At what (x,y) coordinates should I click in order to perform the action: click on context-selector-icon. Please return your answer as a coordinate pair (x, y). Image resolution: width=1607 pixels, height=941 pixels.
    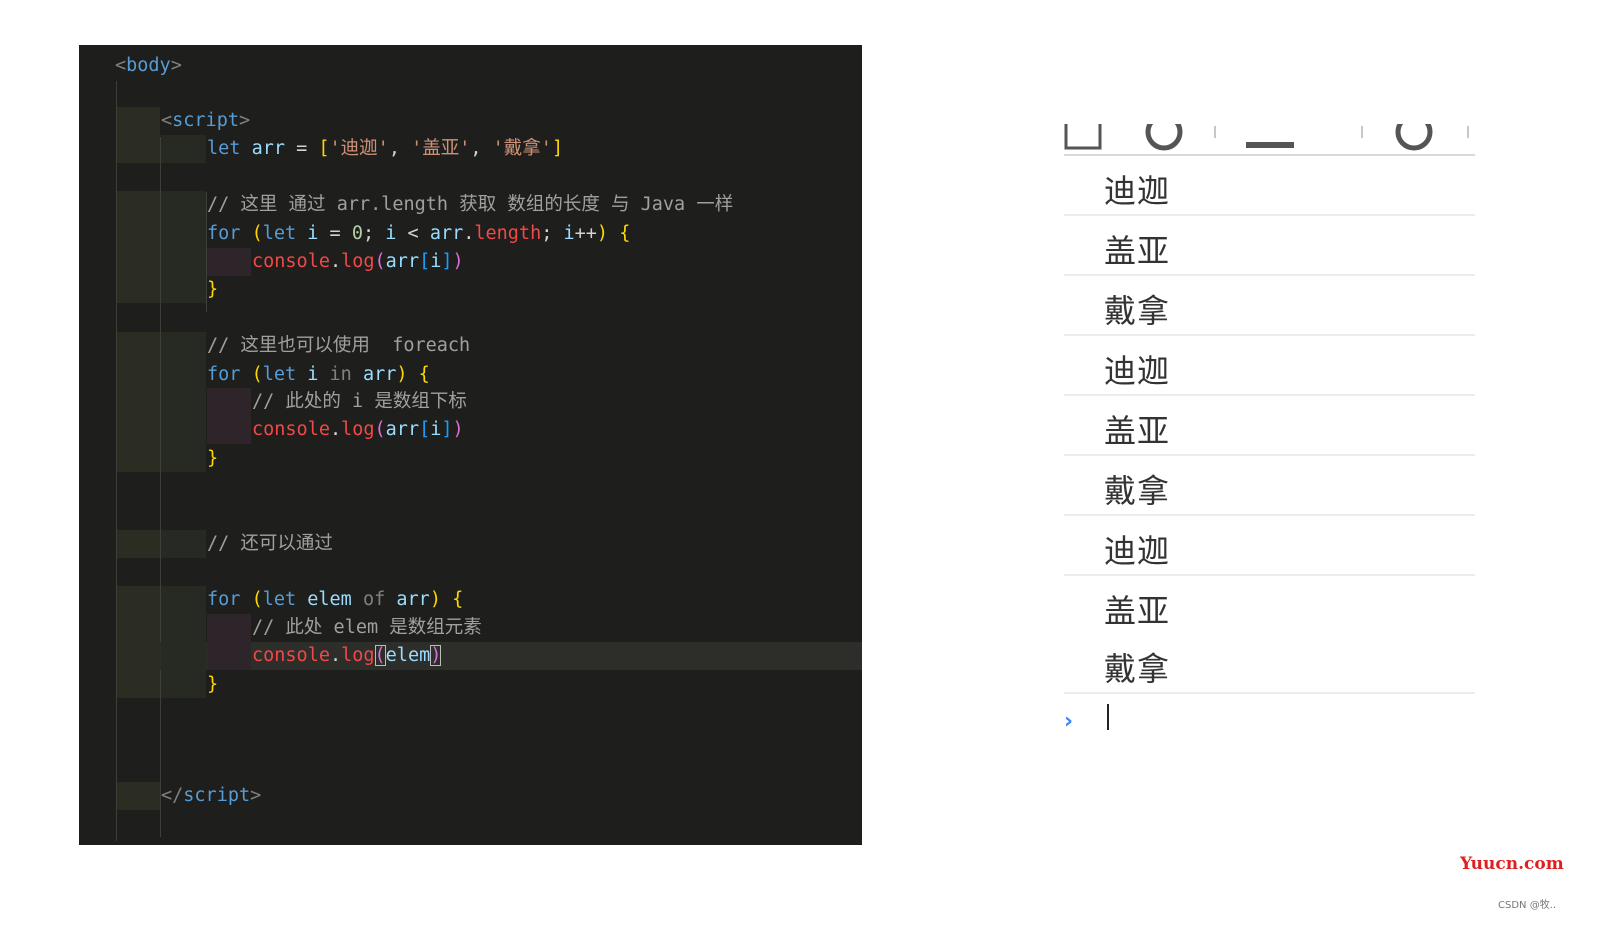
    Looking at the image, I should click on (1272, 138).